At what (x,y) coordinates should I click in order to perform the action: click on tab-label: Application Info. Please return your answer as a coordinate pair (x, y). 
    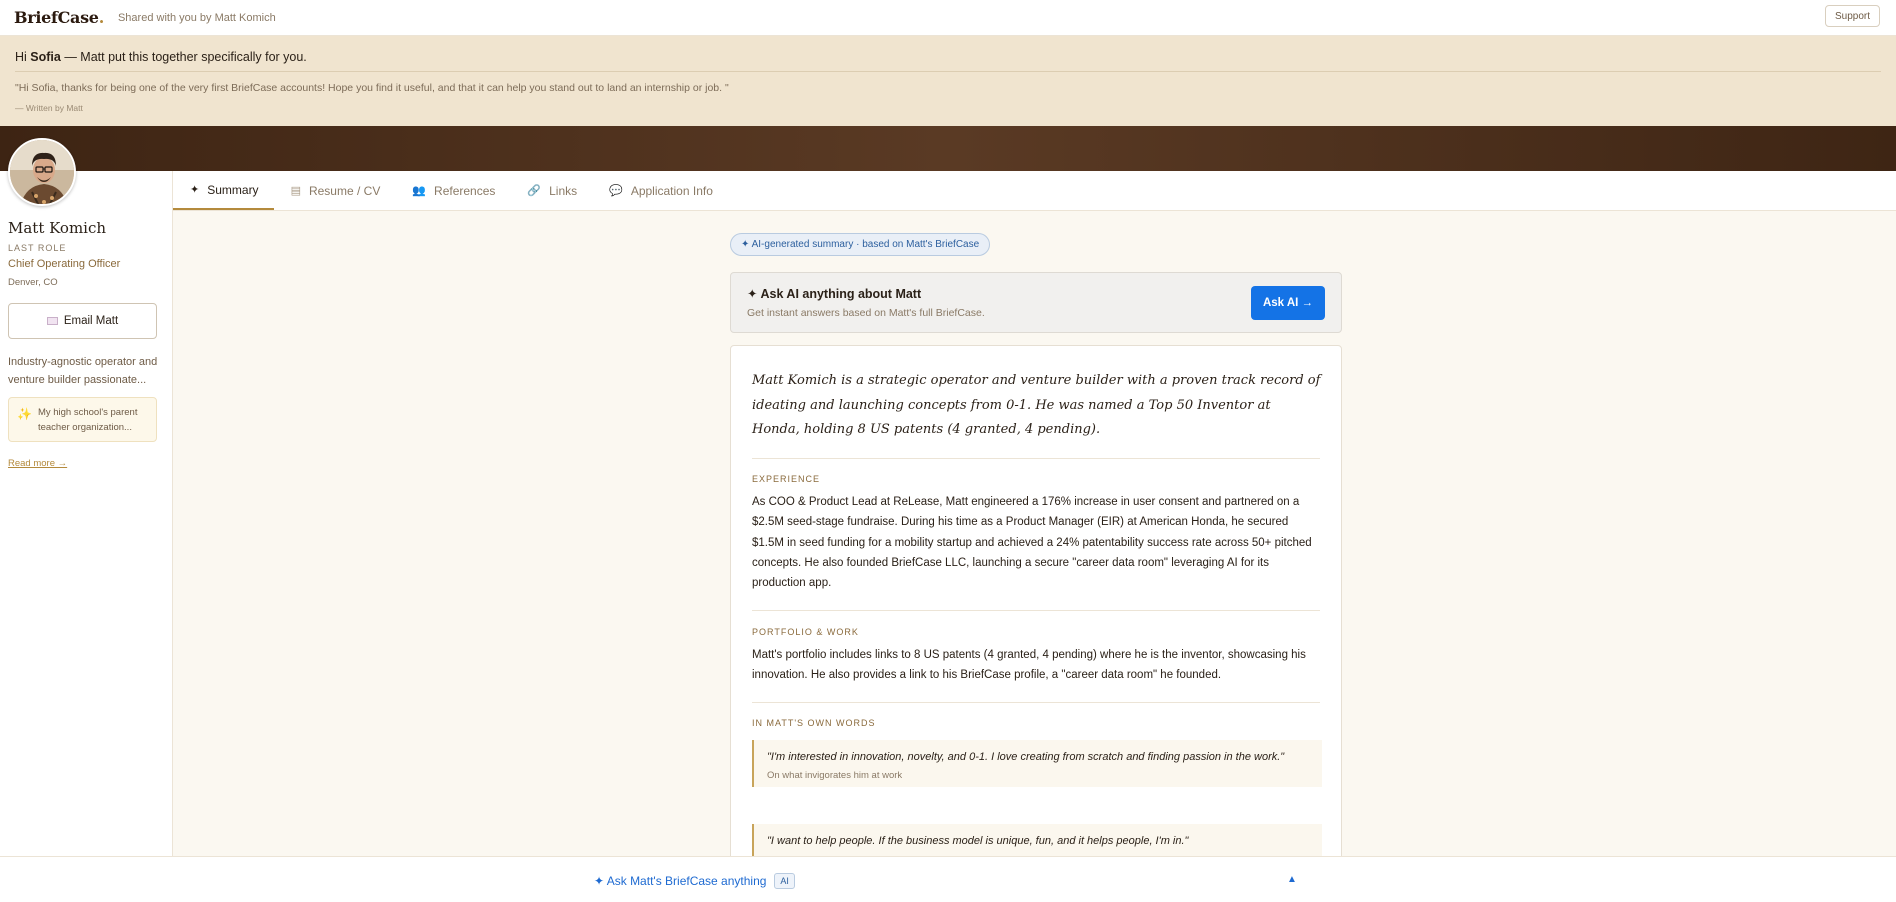
    Looking at the image, I should click on (671, 190).